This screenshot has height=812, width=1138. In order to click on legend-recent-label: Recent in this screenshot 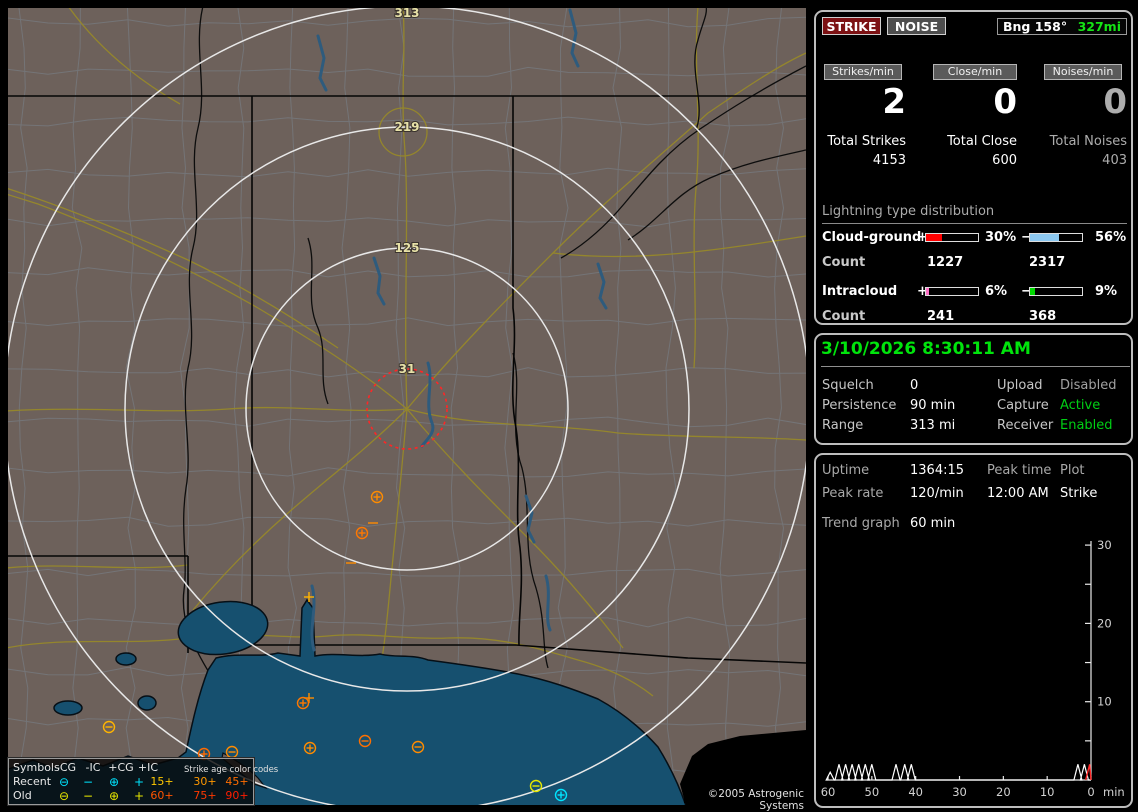, I will do `click(32, 781)`.